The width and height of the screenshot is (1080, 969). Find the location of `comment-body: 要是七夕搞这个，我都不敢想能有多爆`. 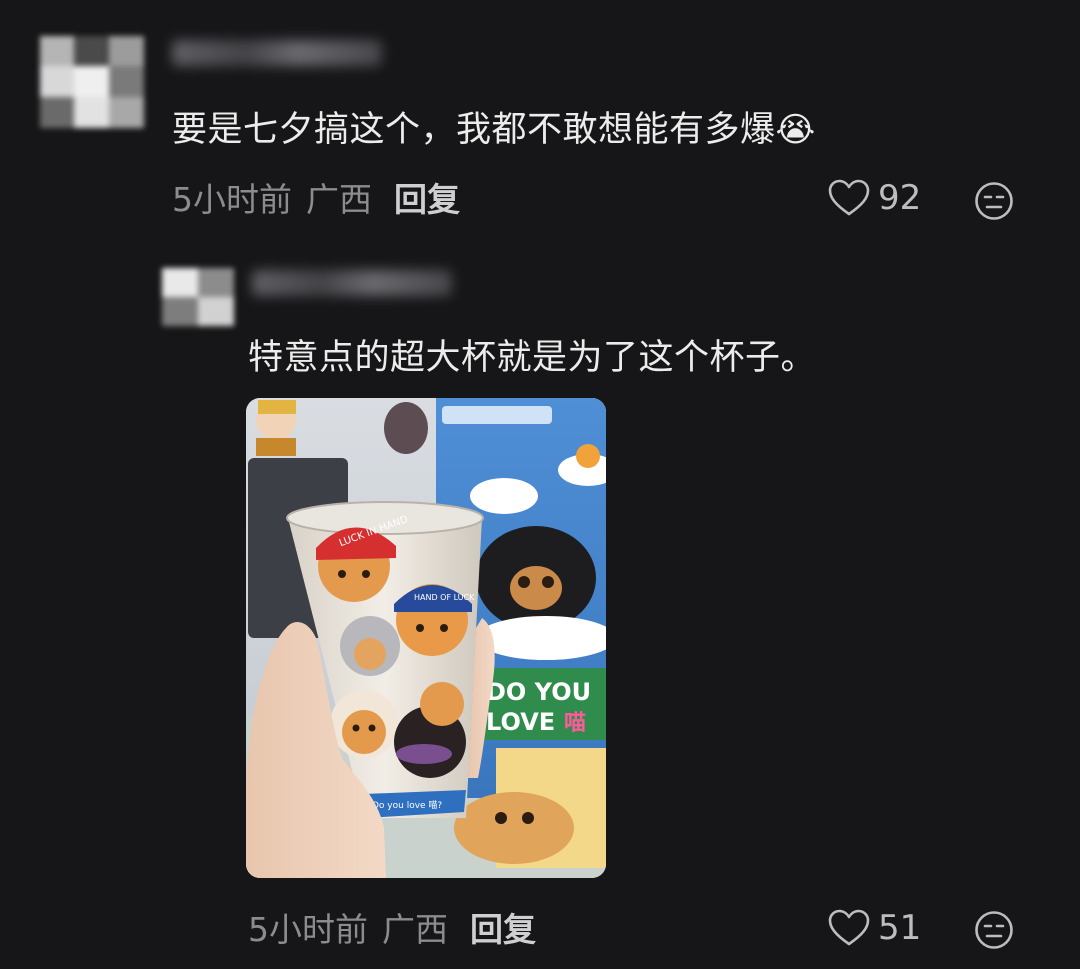

comment-body: 要是七夕搞这个，我都不敢想能有多爆 is located at coordinates (474, 130).